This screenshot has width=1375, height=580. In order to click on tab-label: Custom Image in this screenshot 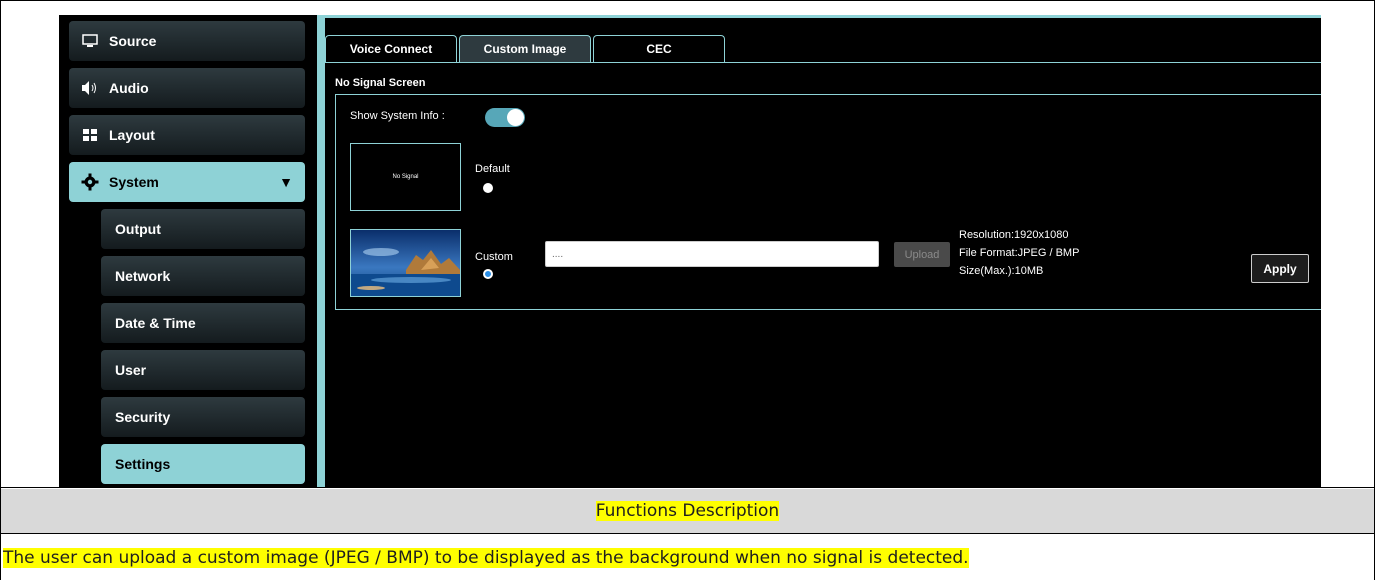, I will do `click(525, 49)`.